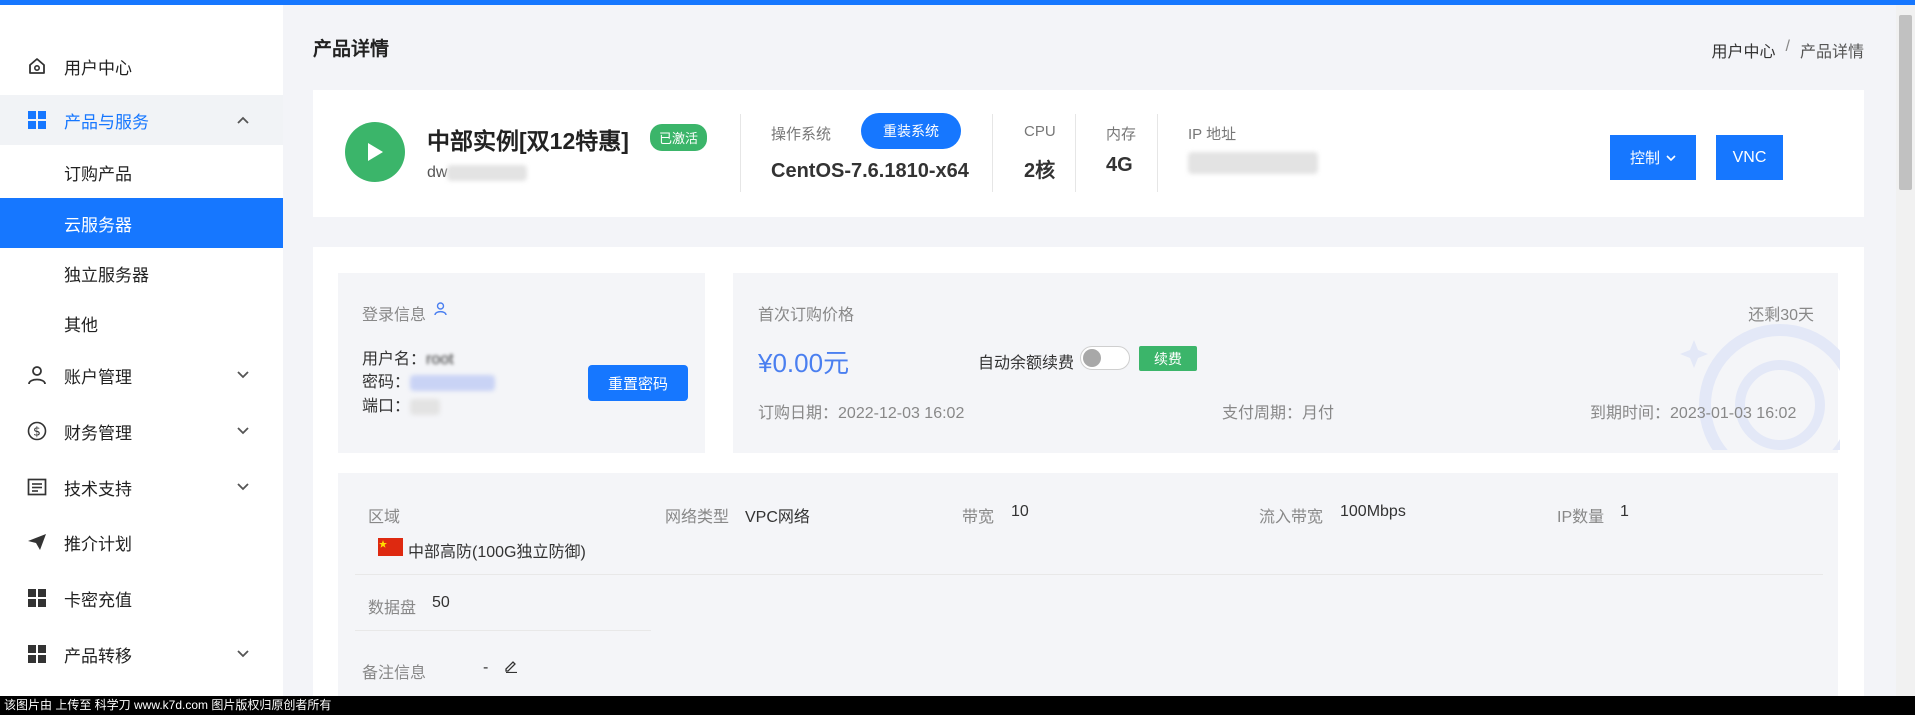 The width and height of the screenshot is (1915, 715). Describe the element at coordinates (37, 487) in the screenshot. I see `document-icon` at that location.